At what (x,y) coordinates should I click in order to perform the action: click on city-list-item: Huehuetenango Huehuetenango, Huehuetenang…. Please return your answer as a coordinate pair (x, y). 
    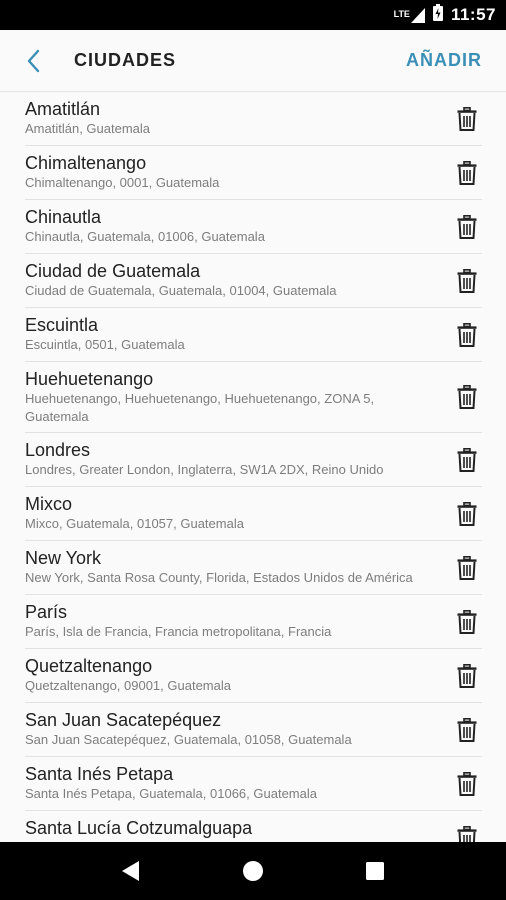
    Looking at the image, I should click on (253, 397).